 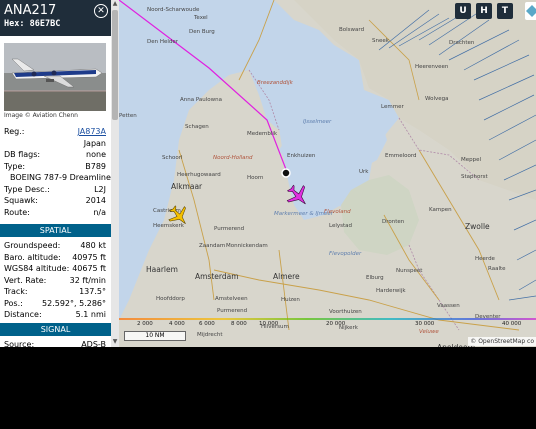 I want to click on section-spatial-header: SPATIAL, so click(x=55, y=230).